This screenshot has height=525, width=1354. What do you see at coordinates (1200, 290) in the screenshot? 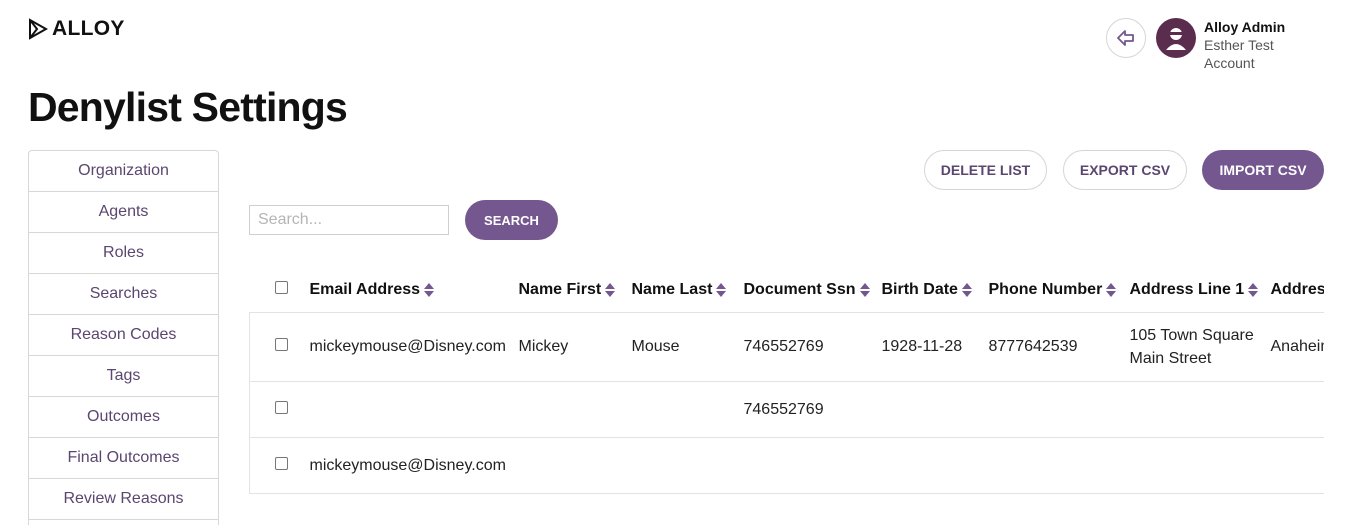
I see `column-header-address-line-1: Address Line 1` at bounding box center [1200, 290].